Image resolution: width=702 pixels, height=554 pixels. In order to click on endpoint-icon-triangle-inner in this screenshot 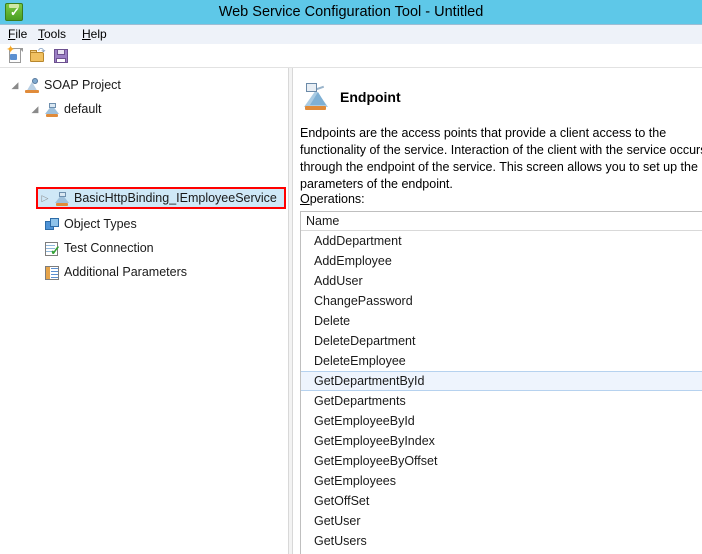, I will do `click(318, 98)`.